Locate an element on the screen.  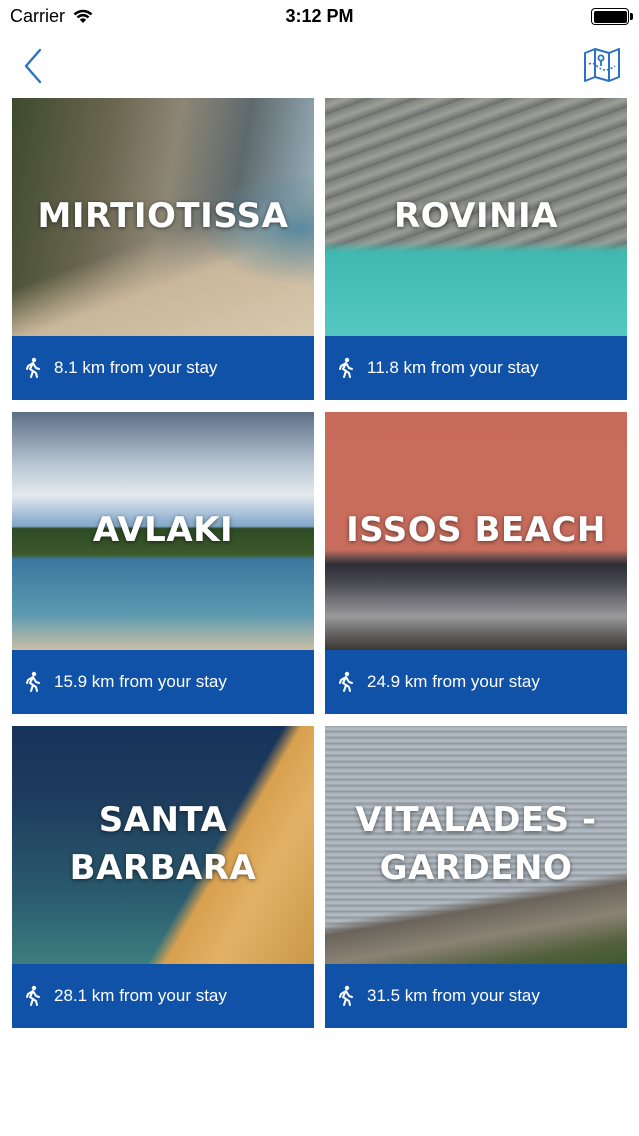
beach-name: SANTA BARBARA is located at coordinates (163, 844).